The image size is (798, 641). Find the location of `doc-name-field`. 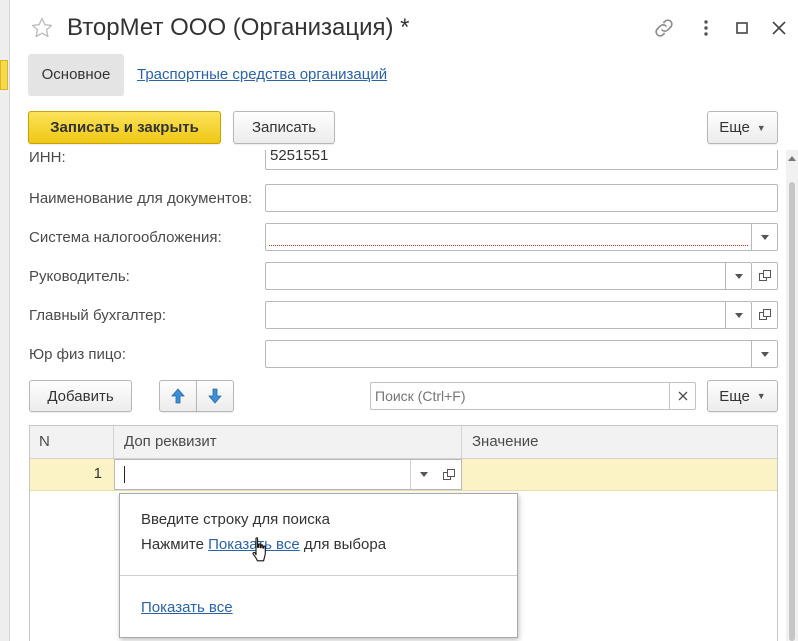

doc-name-field is located at coordinates (521, 198).